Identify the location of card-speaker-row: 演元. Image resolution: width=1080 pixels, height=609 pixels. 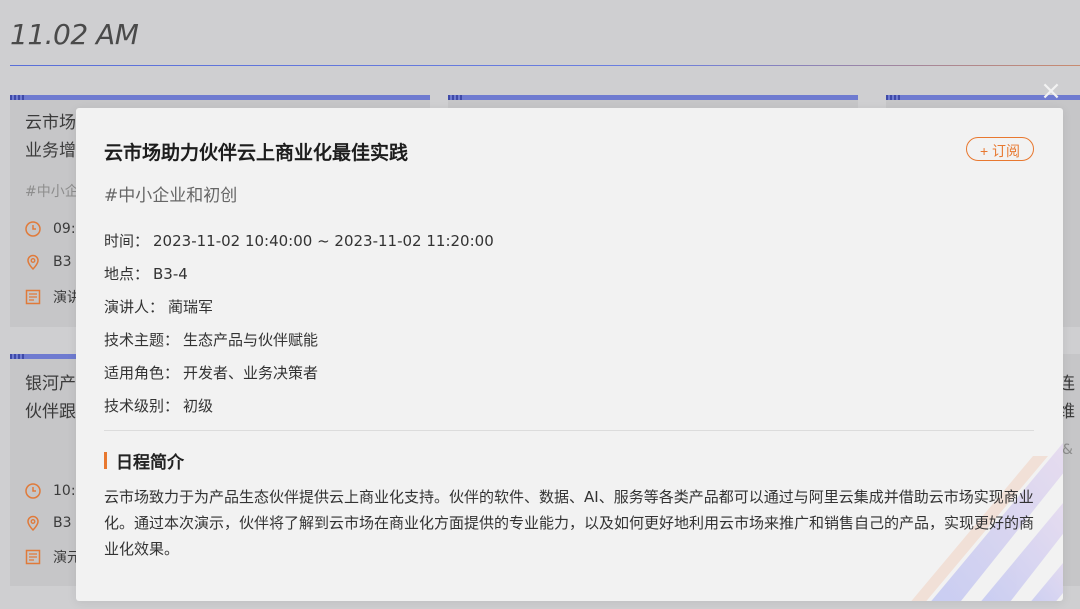
(53, 557).